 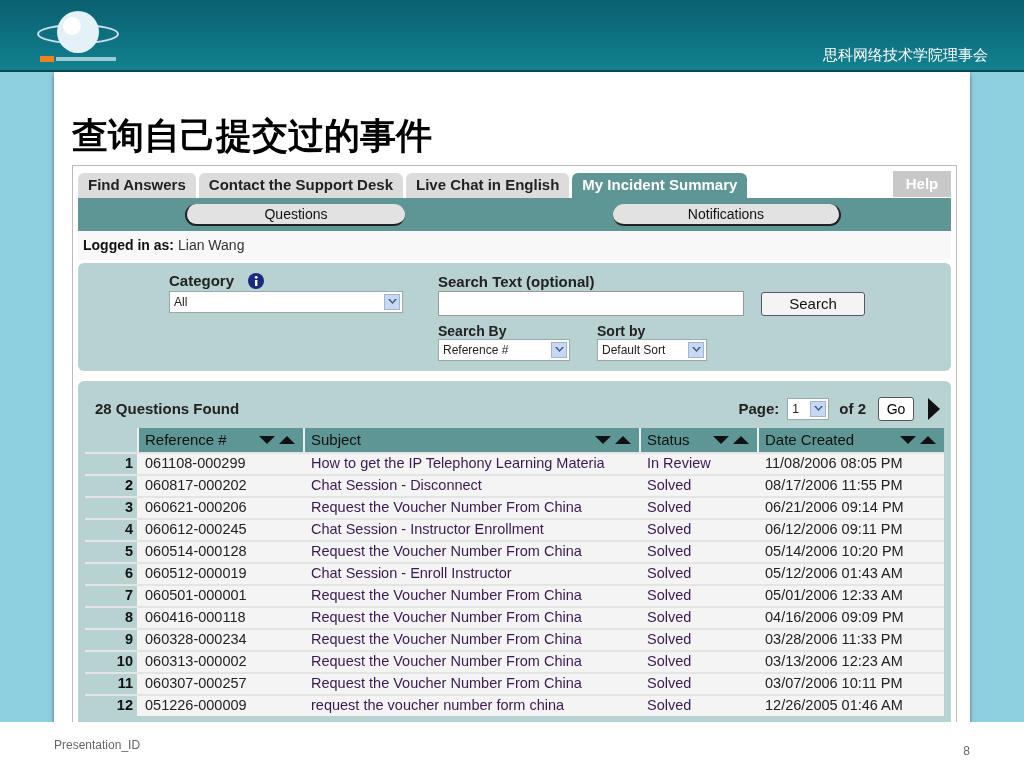 I want to click on tab: Live Chat in English, so click(x=488, y=185).